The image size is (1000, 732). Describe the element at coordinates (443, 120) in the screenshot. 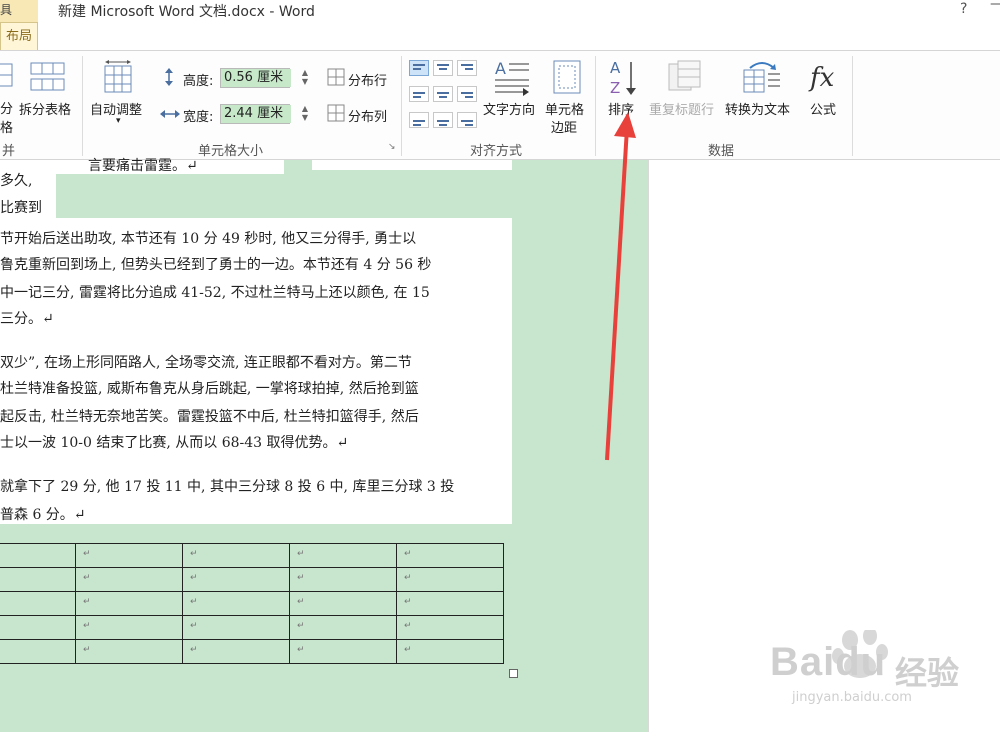

I see `align-bottom-center-button` at that location.